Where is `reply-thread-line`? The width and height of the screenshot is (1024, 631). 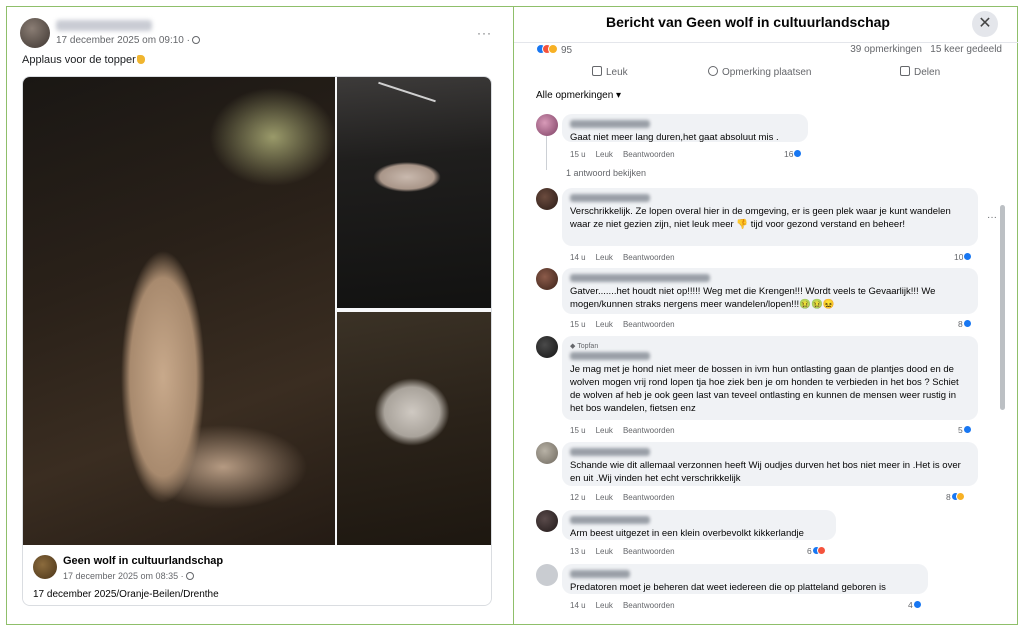
reply-thread-line is located at coordinates (546, 153).